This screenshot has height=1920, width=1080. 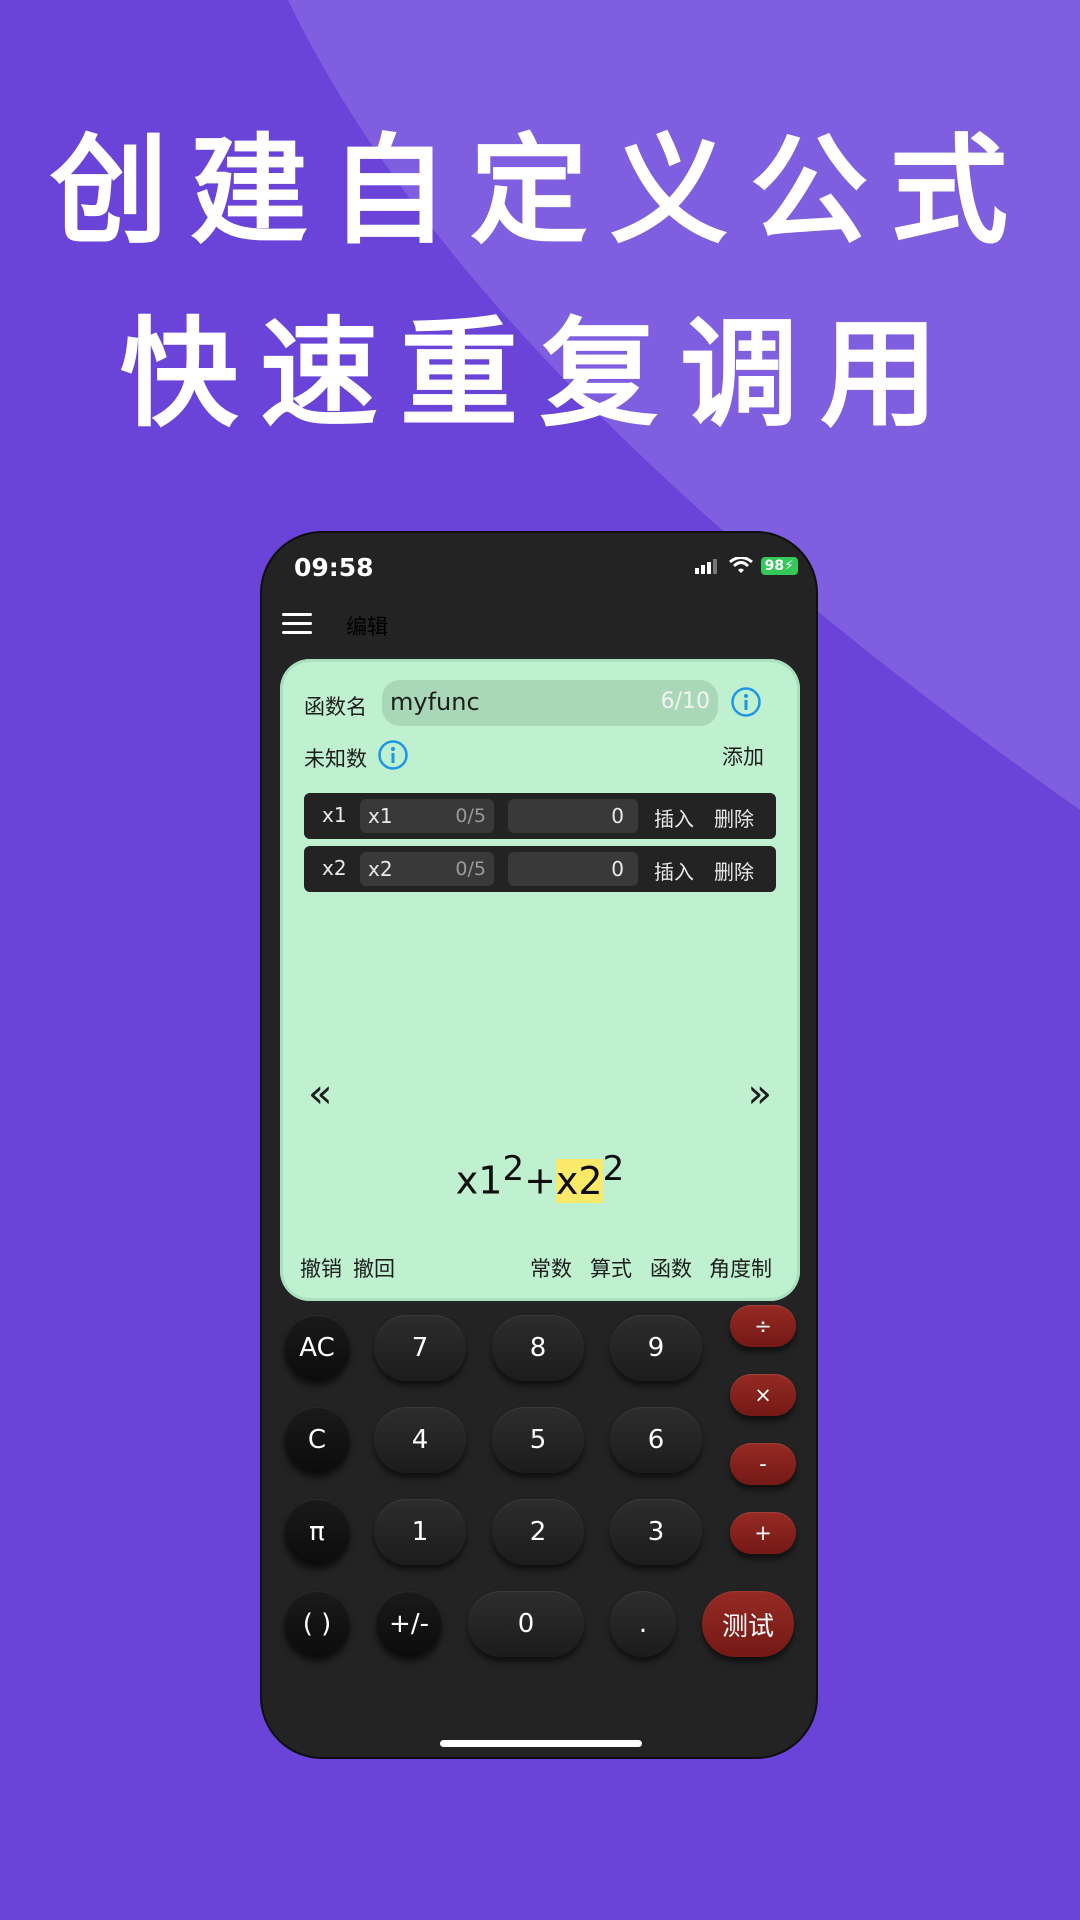 I want to click on formula-exponent-b: 2, so click(x=613, y=1169).